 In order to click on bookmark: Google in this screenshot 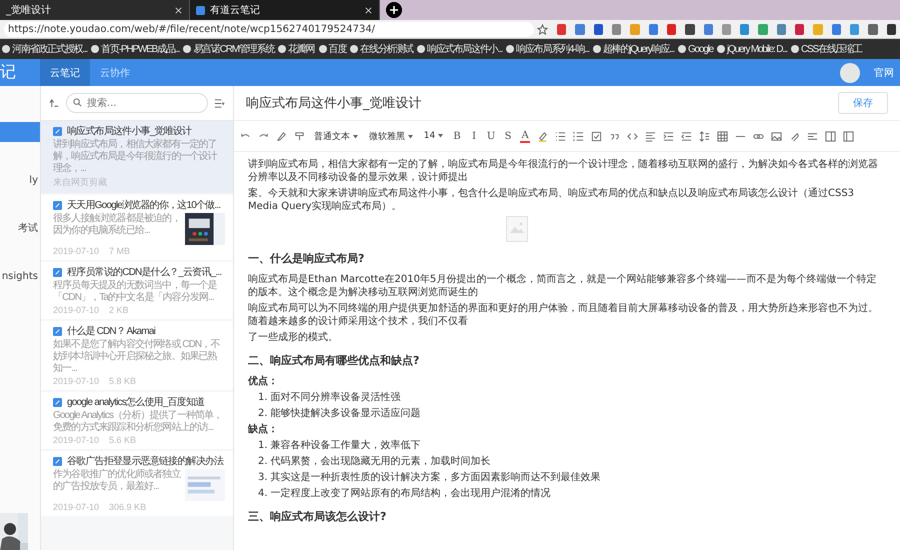, I will do `click(695, 49)`.